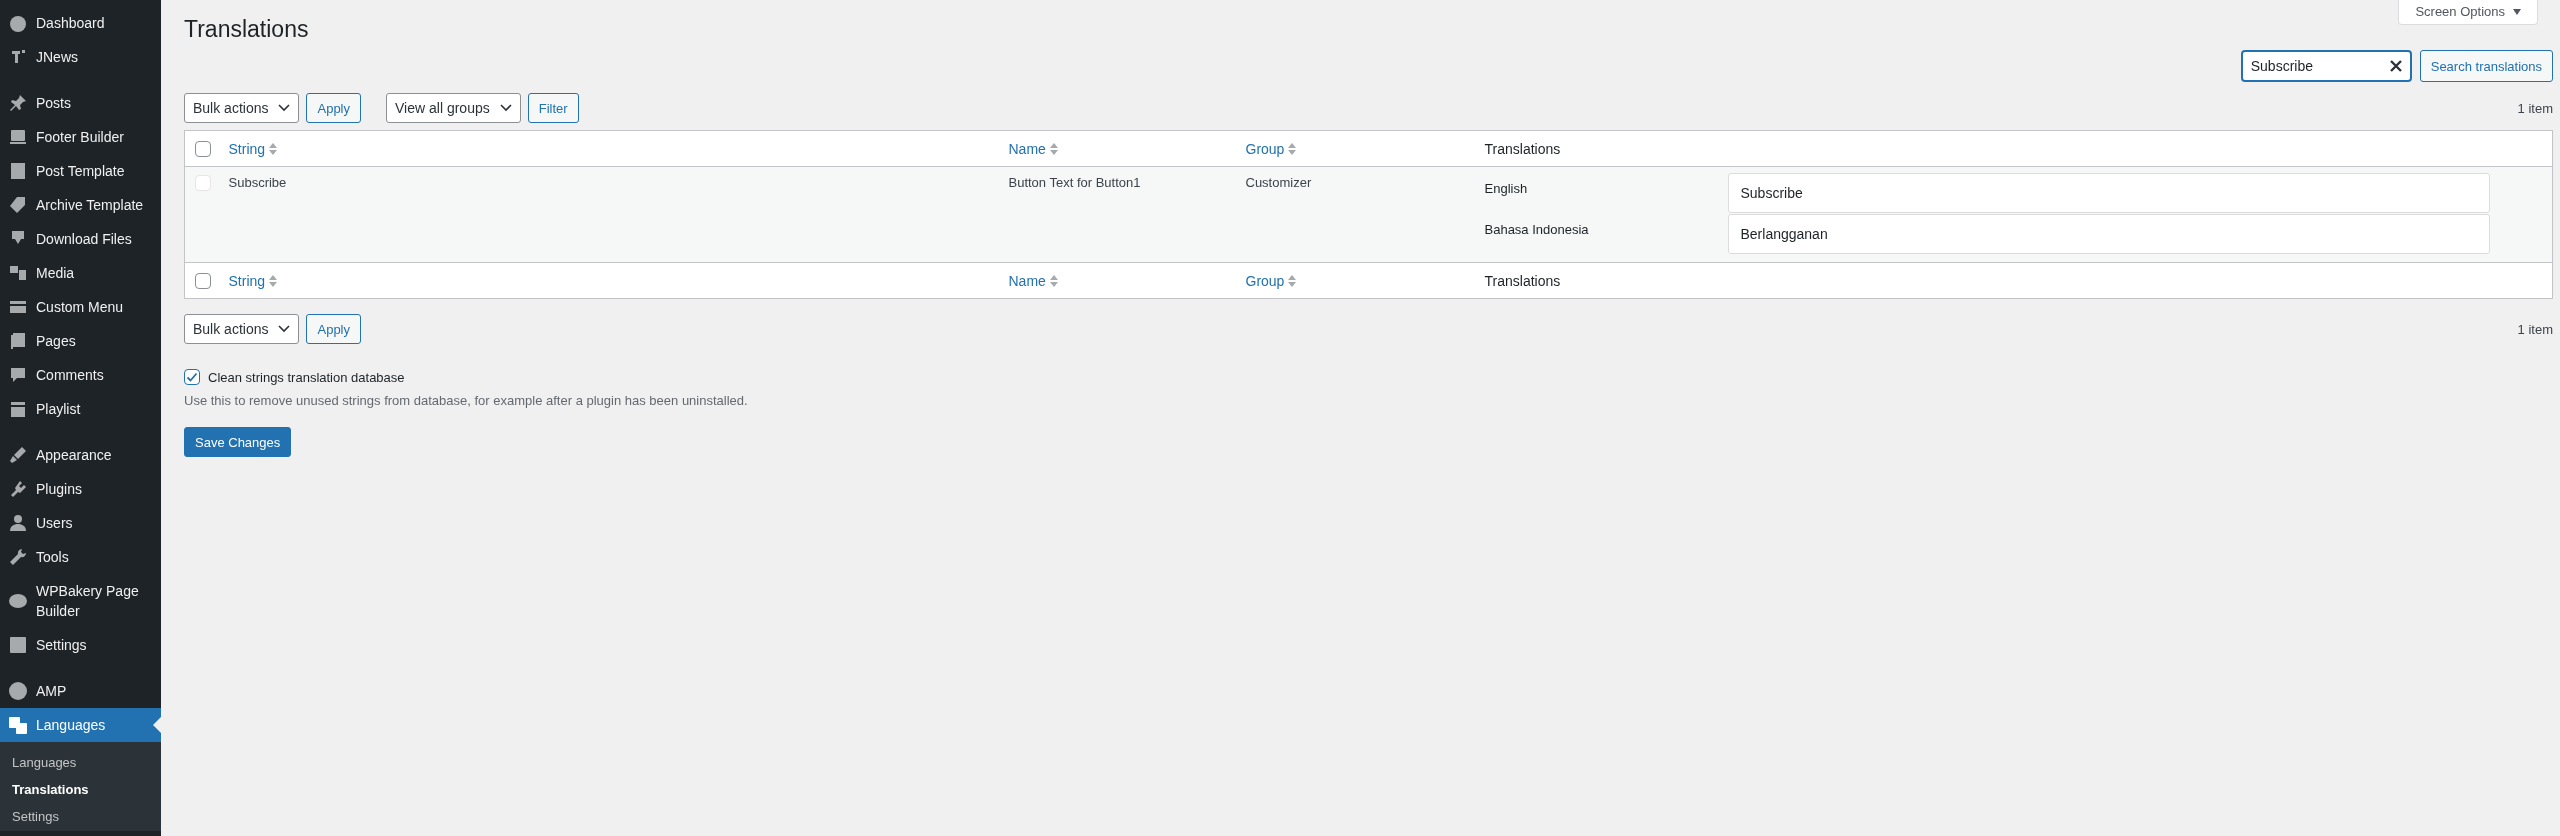 This screenshot has width=2560, height=836. I want to click on sidebar-item: Media, so click(80, 273).